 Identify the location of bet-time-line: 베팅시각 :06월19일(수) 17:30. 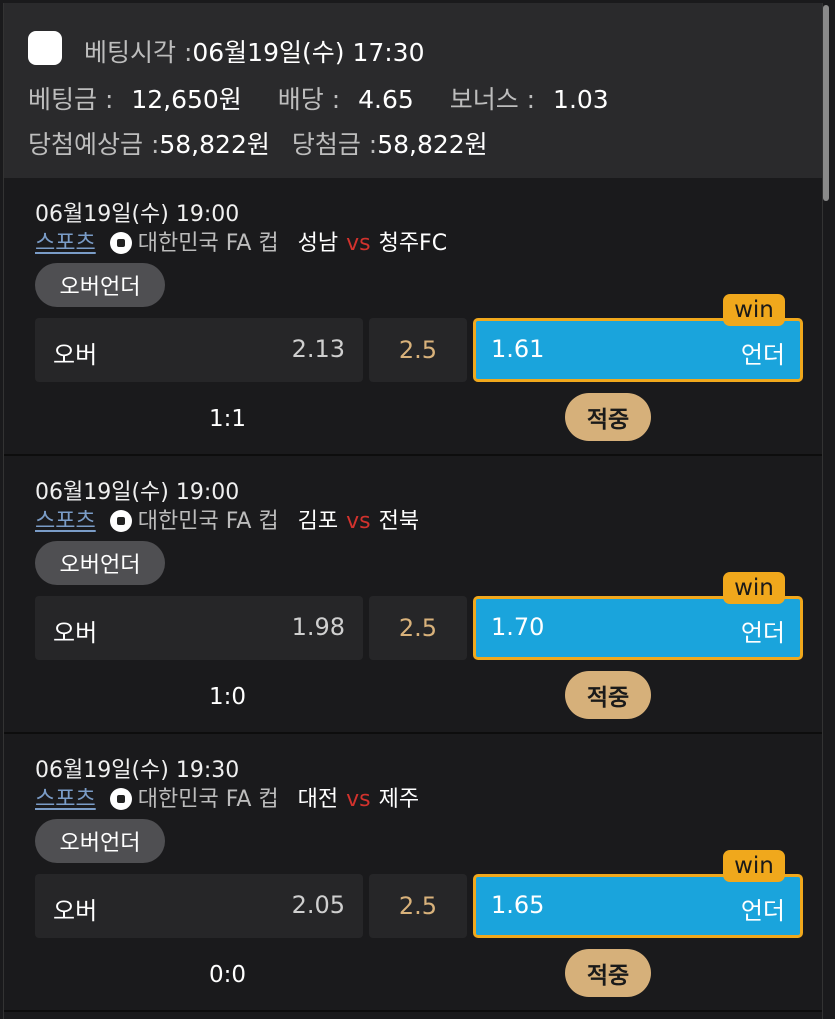
(254, 51).